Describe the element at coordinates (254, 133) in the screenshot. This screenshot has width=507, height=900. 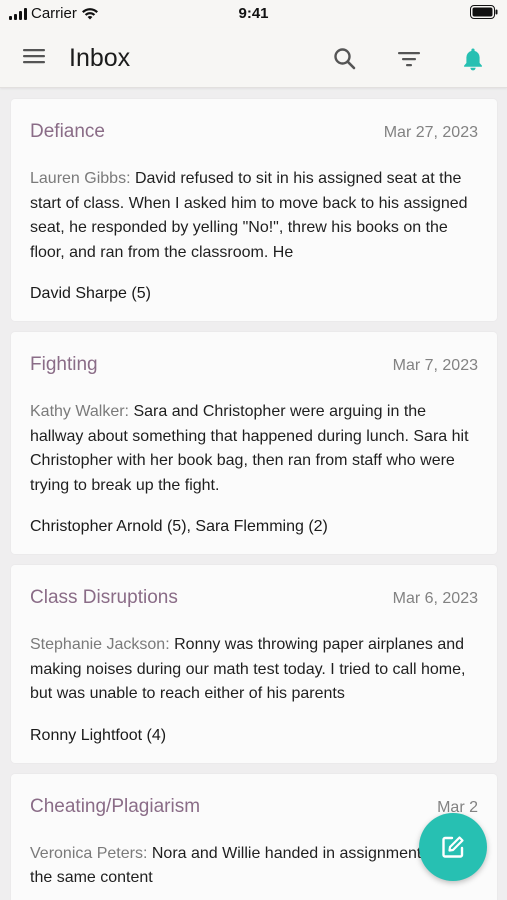
I see `card-header: Defiance Mar 27, 2023` at that location.